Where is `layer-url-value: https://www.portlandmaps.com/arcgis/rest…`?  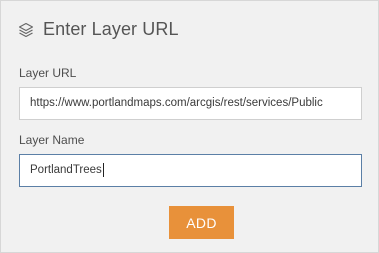
layer-url-value: https://www.portlandmaps.com/arcgis/rest… is located at coordinates (176, 103).